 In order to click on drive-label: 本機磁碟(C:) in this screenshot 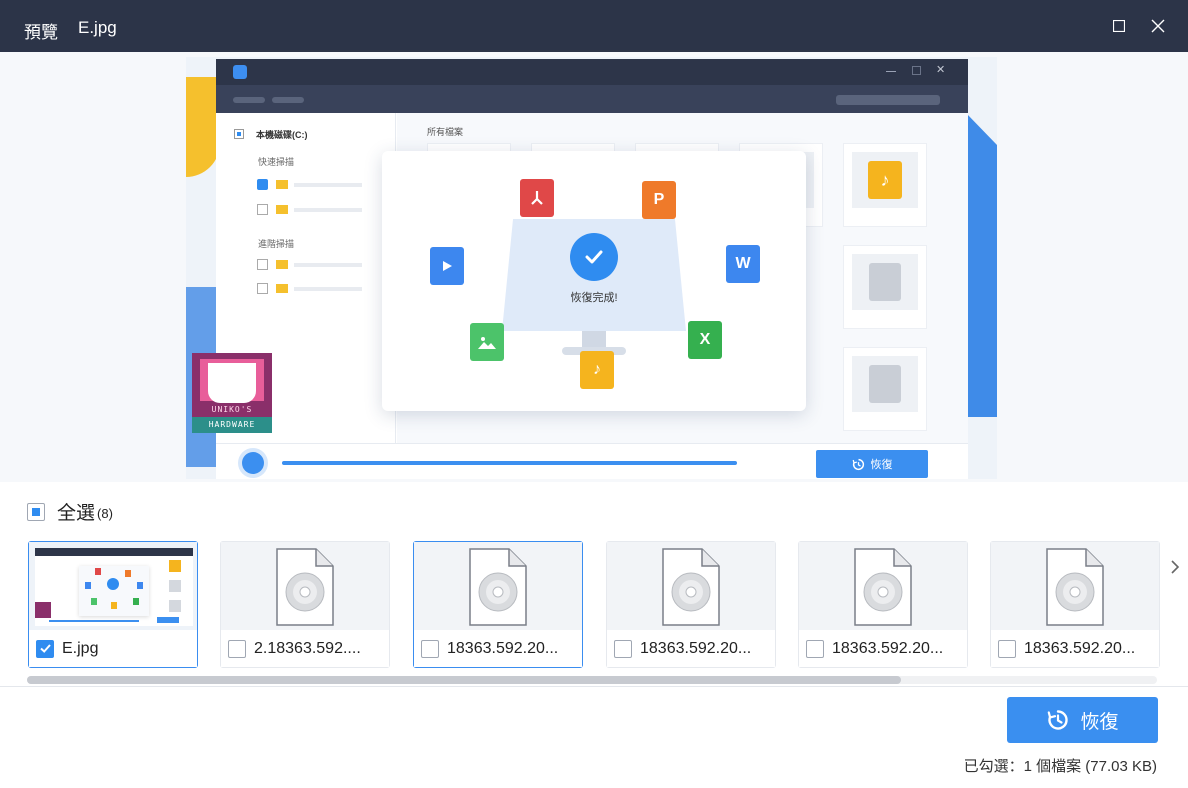, I will do `click(282, 135)`.